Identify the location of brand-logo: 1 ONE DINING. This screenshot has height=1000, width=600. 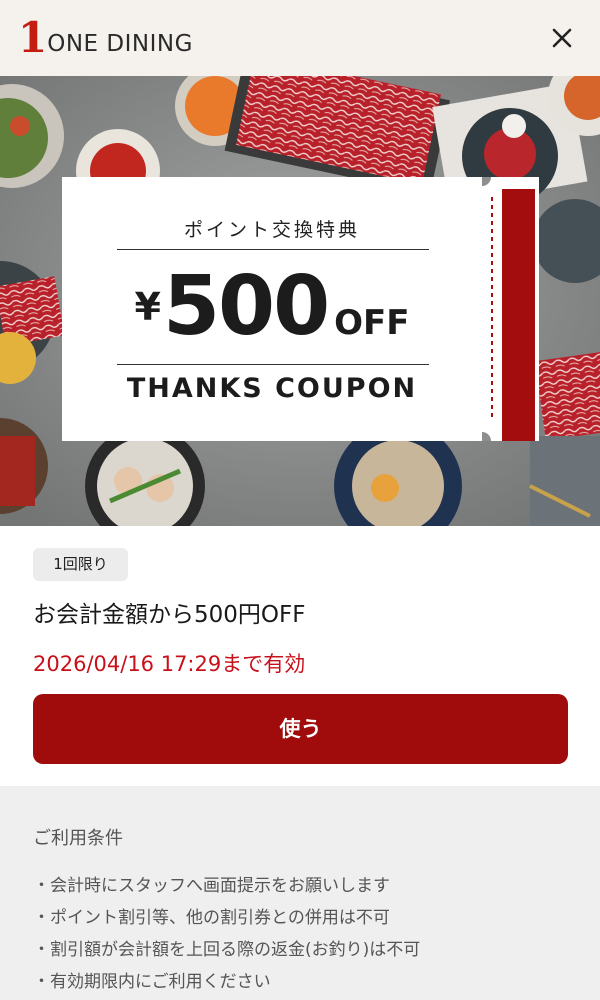
(105, 37).